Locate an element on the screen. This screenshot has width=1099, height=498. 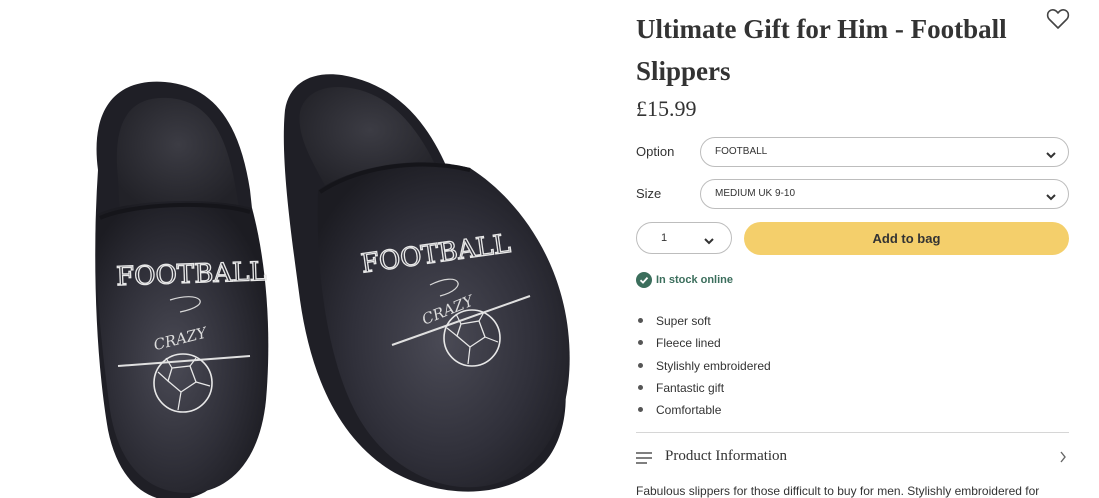
size-row: Size MEDIUM UK 9-10 is located at coordinates (852, 194).